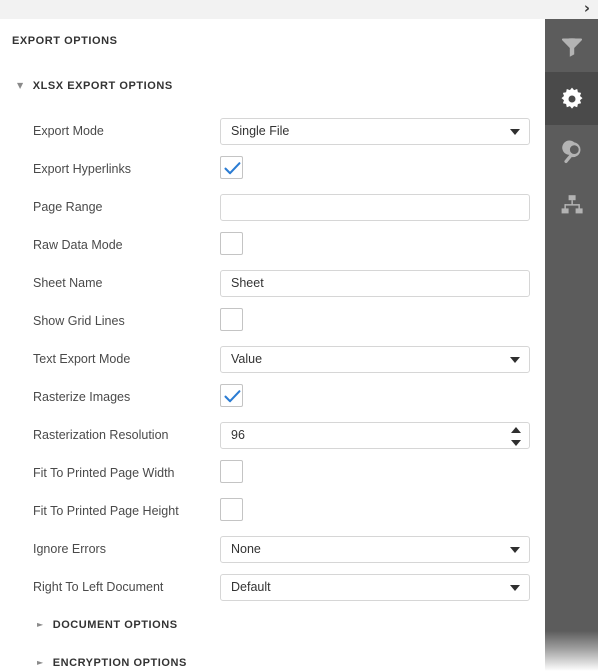  I want to click on form-row: Rasterize Images, so click(272, 398).